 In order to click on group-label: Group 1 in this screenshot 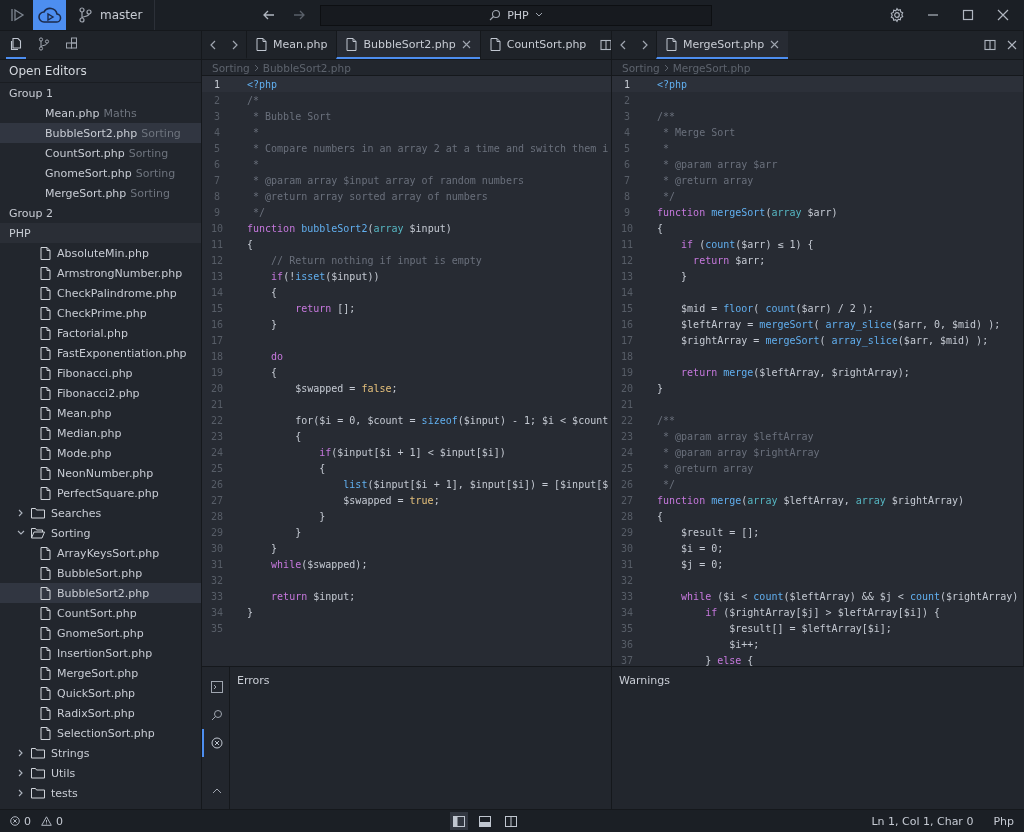, I will do `click(31, 93)`.